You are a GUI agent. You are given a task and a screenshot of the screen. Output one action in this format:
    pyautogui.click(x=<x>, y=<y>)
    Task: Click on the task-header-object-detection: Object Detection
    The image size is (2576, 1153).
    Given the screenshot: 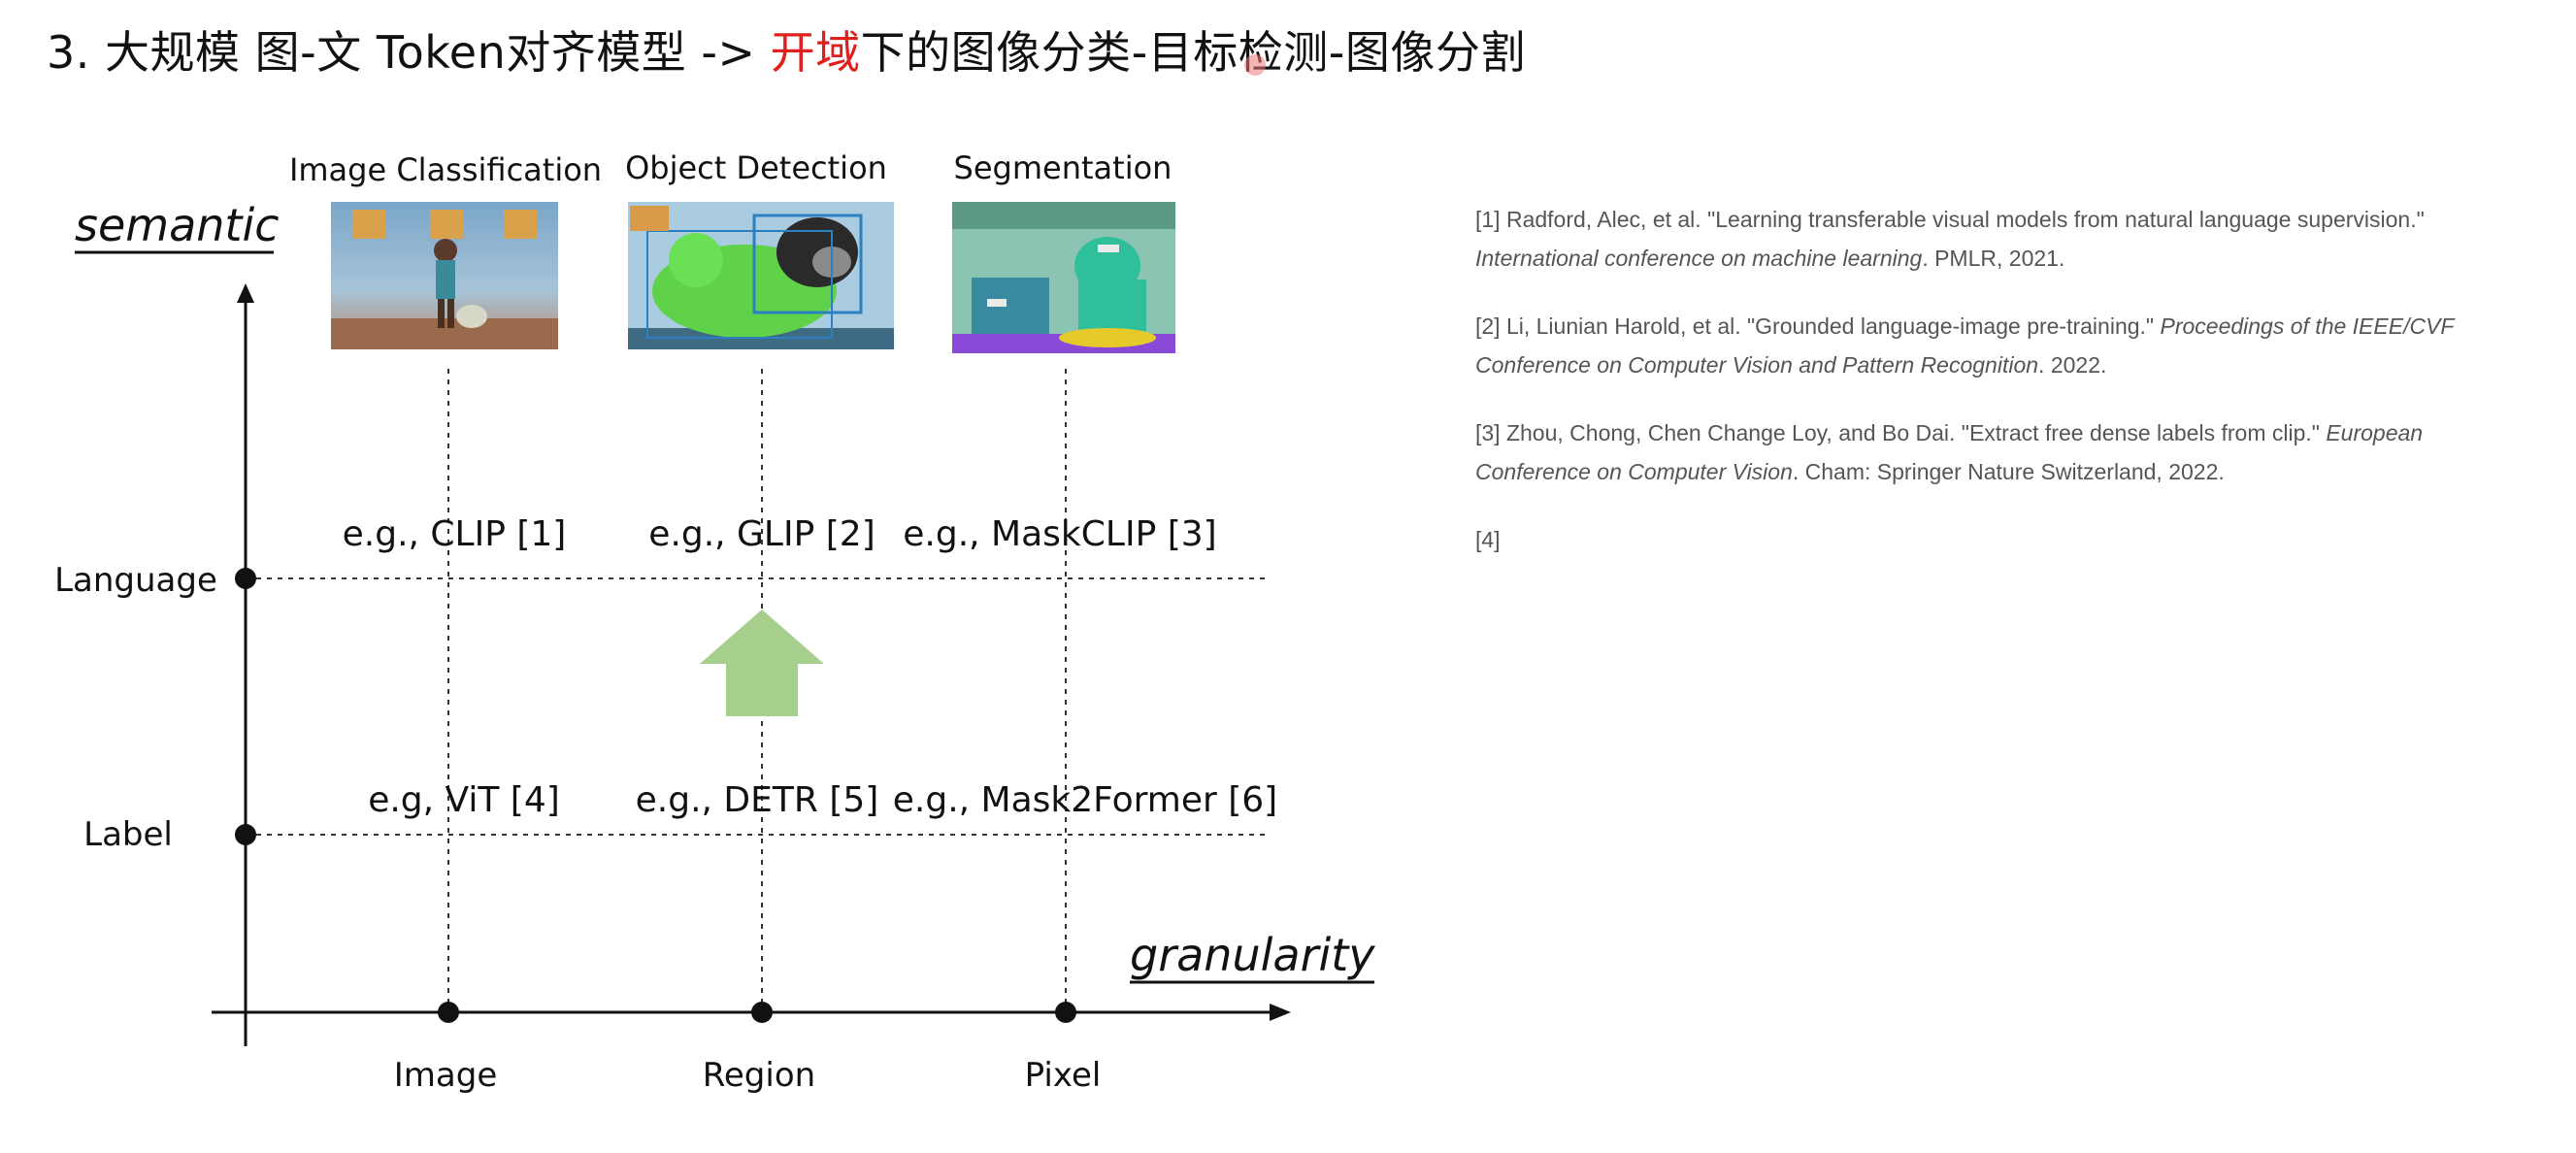 What is the action you would take?
    pyautogui.click(x=756, y=167)
    